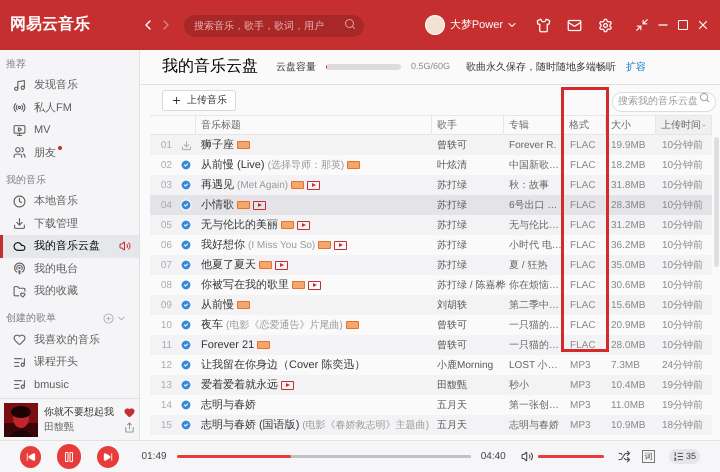 The height and width of the screenshot is (472, 720). Describe the element at coordinates (605, 25) in the screenshot. I see `settings-icon` at that location.